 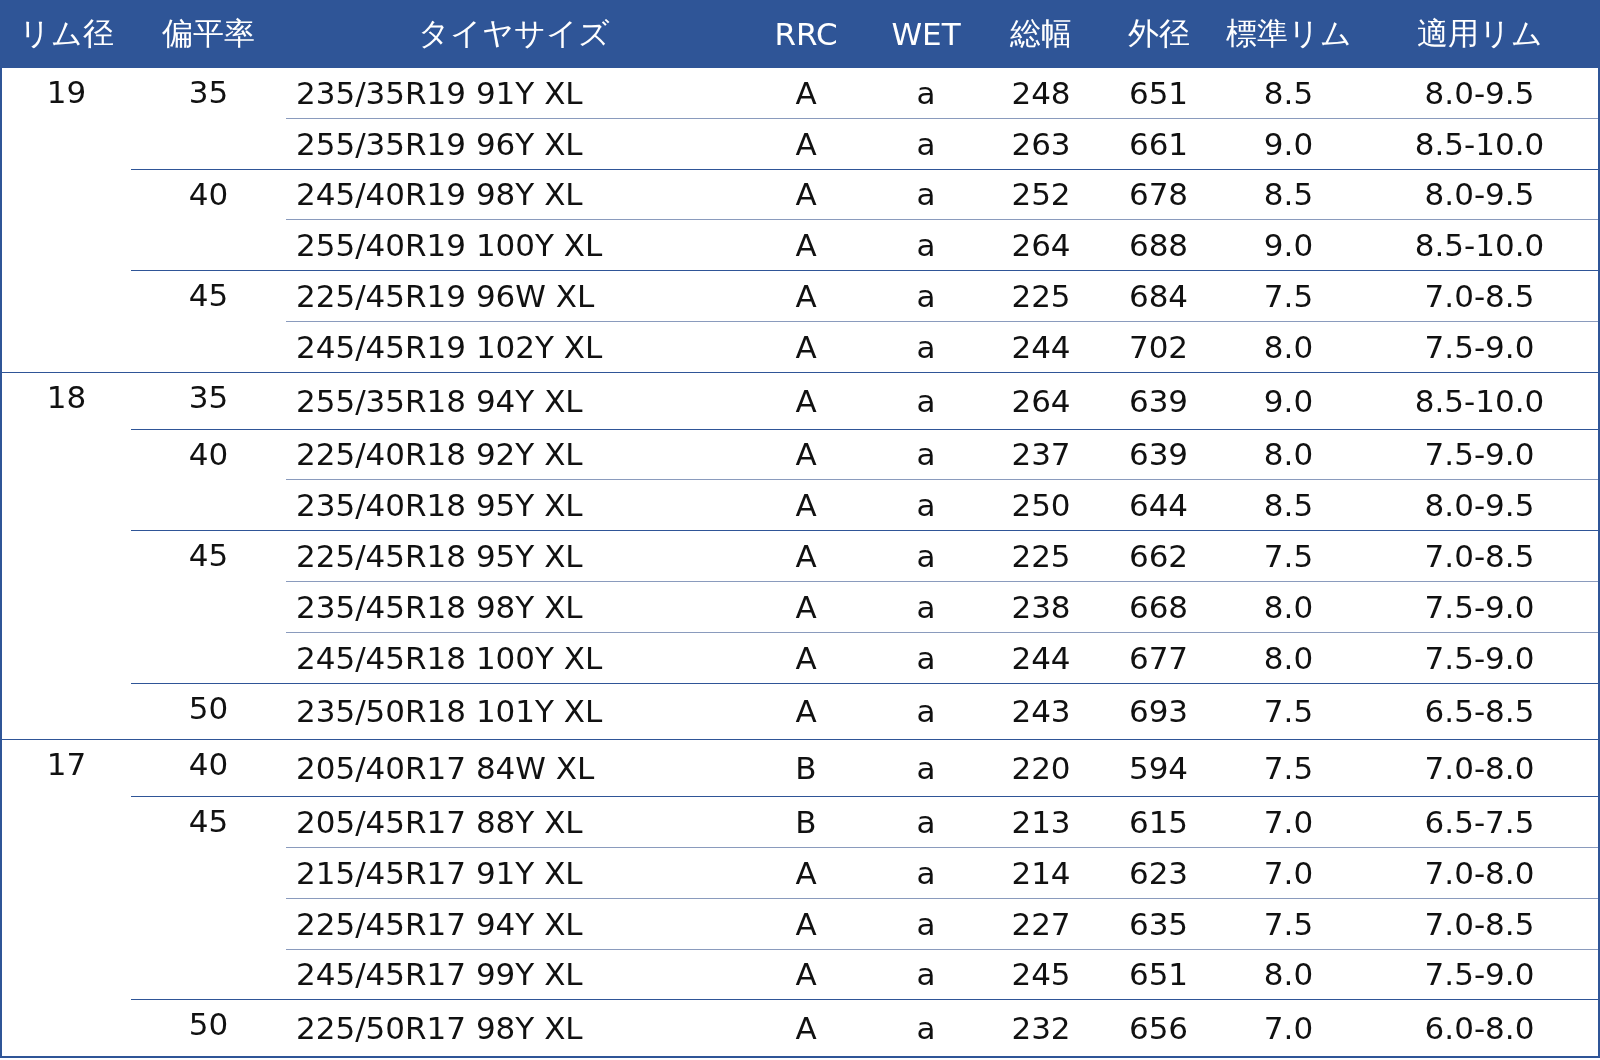 I want to click on table-cell: 644, so click(x=1158, y=505).